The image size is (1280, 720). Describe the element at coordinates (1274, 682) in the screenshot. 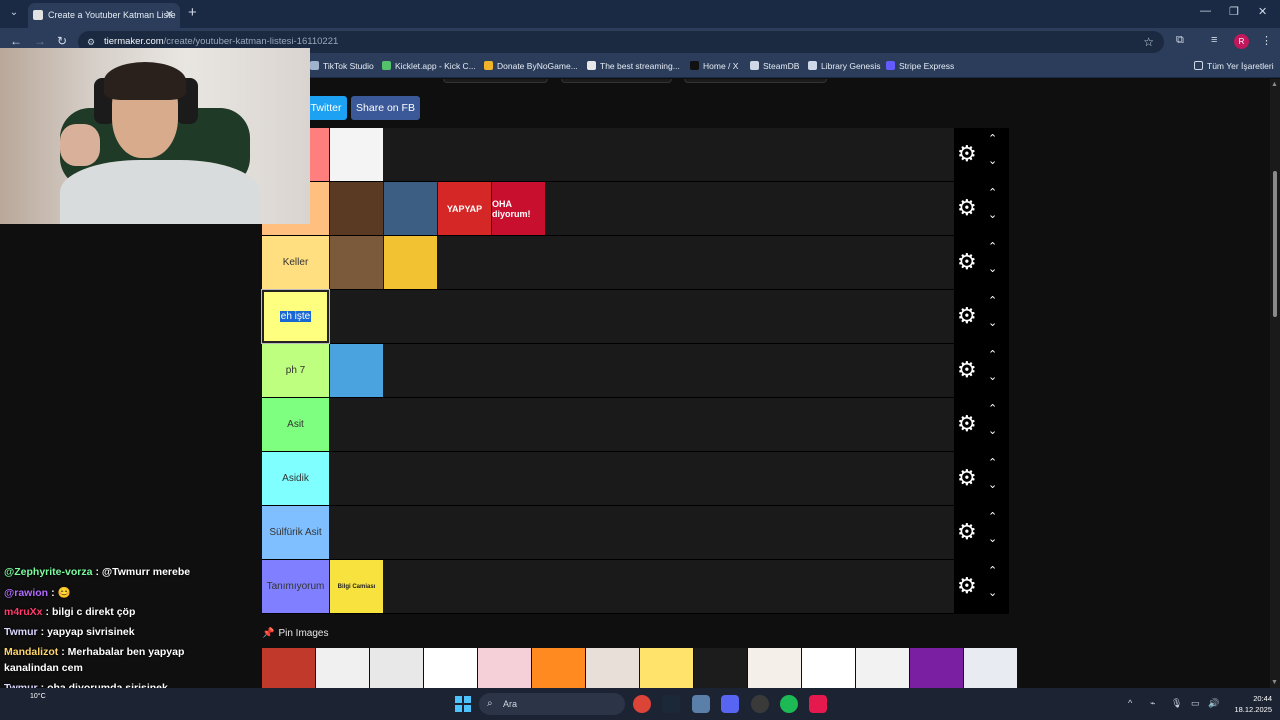

I see `scroll-down-icon: ▼` at that location.